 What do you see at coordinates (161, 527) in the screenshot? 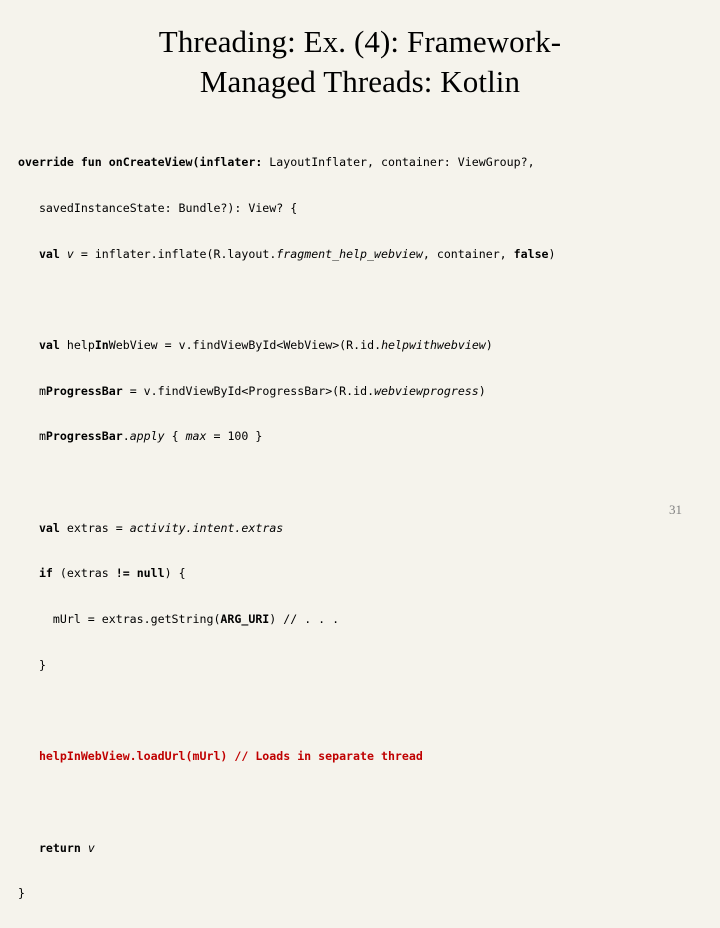
I see `code-line: val extras = activity.intent.extras` at bounding box center [161, 527].